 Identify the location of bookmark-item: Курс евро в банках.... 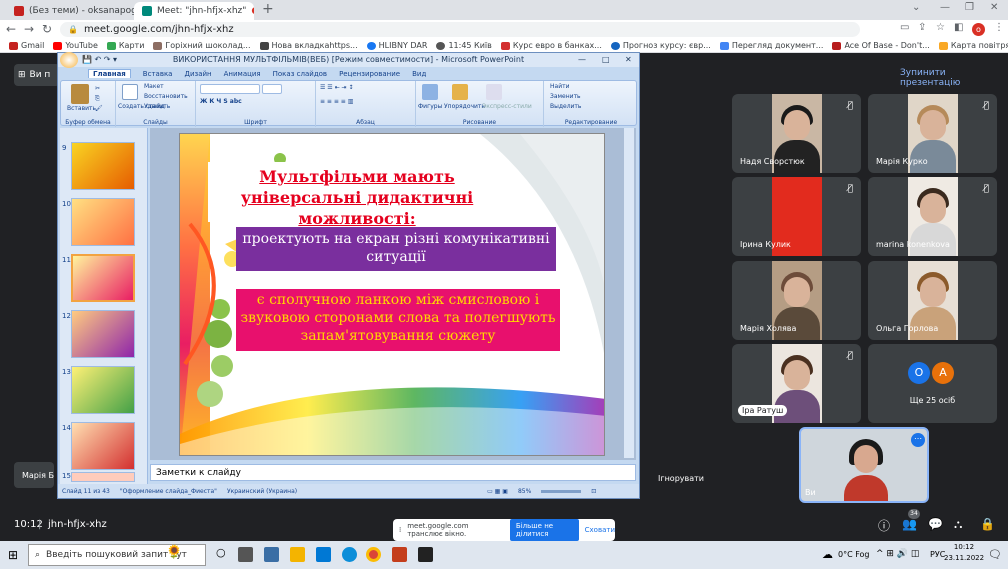
(551, 45).